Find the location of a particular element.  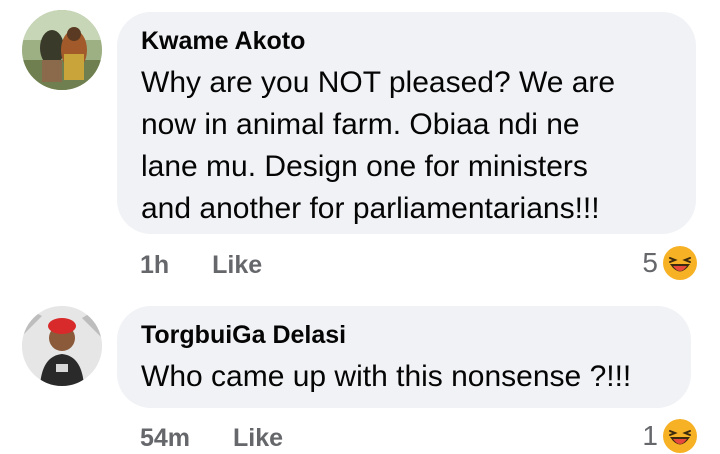

comment-author: Kwame Akoto is located at coordinates (406, 41).